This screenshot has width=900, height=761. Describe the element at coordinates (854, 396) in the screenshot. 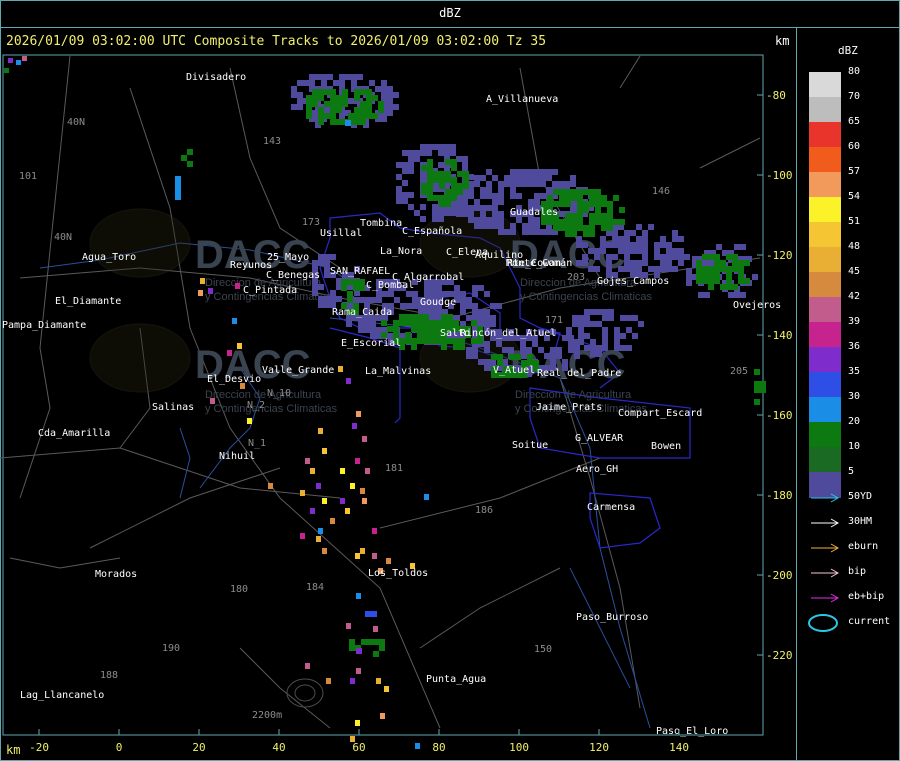

I see `legend-level-label: 30` at that location.